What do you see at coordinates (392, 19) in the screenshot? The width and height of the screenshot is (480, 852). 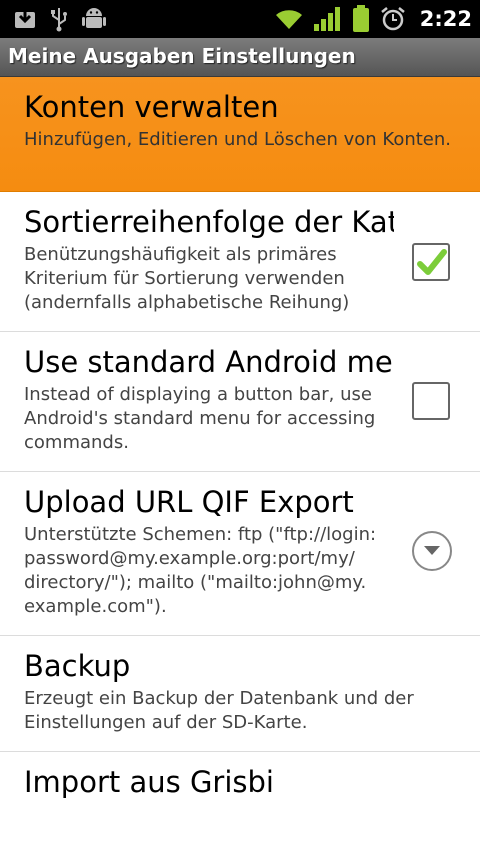 I see `alarm-icon` at bounding box center [392, 19].